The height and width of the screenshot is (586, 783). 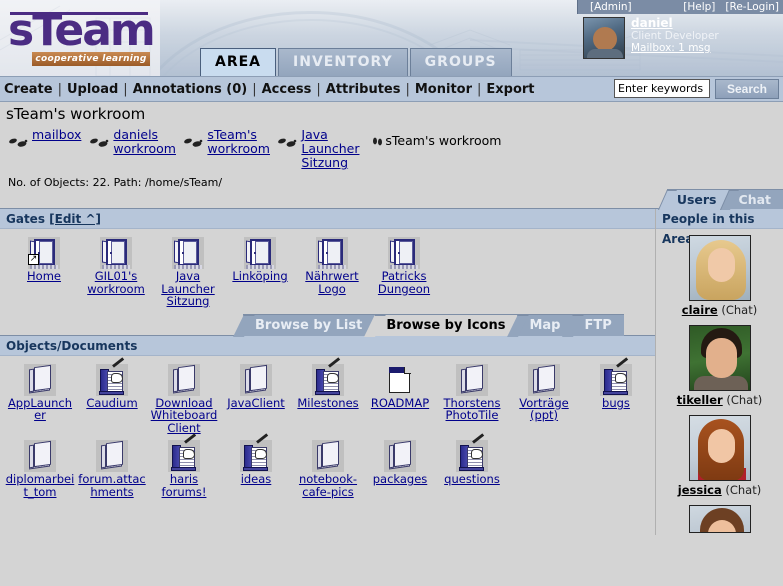 I want to click on breadcrumb-item-current: sTeam's workroom, so click(x=436, y=138).